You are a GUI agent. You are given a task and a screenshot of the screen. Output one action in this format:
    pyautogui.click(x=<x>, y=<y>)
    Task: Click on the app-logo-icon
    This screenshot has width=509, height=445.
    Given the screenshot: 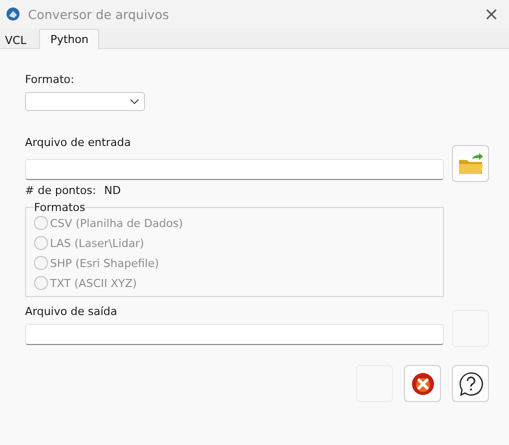 What is the action you would take?
    pyautogui.click(x=13, y=14)
    